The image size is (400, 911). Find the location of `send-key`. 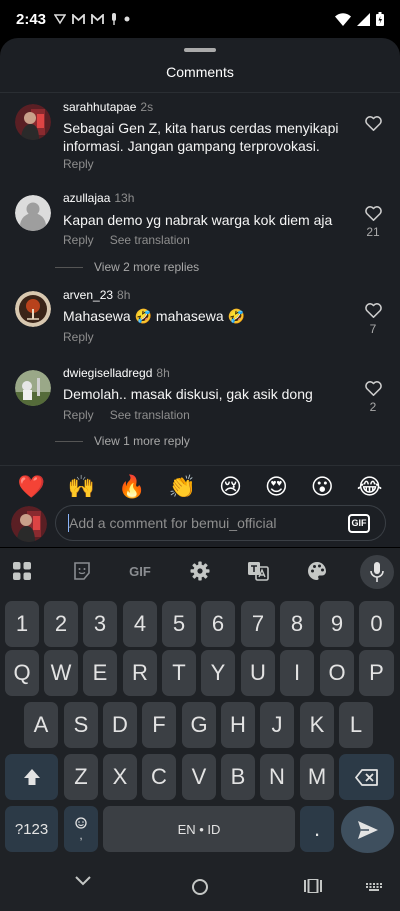

send-key is located at coordinates (367, 829).